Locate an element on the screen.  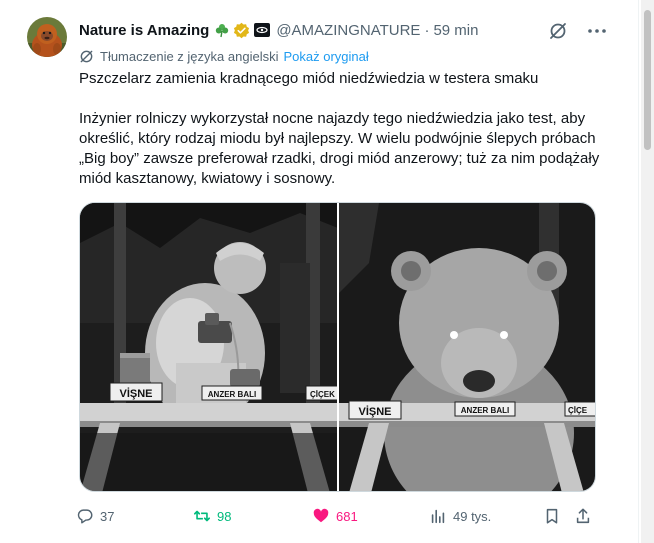
orangutan-avatar-image is located at coordinates (47, 37).